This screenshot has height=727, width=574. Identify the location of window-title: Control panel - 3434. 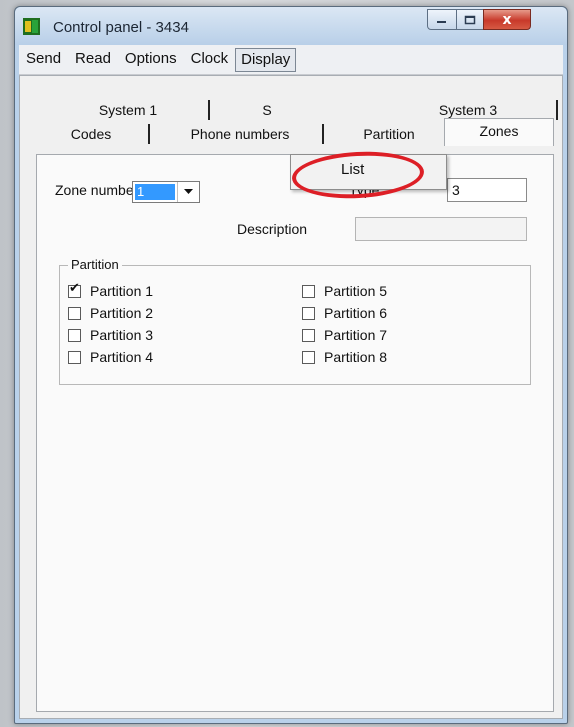
(121, 27).